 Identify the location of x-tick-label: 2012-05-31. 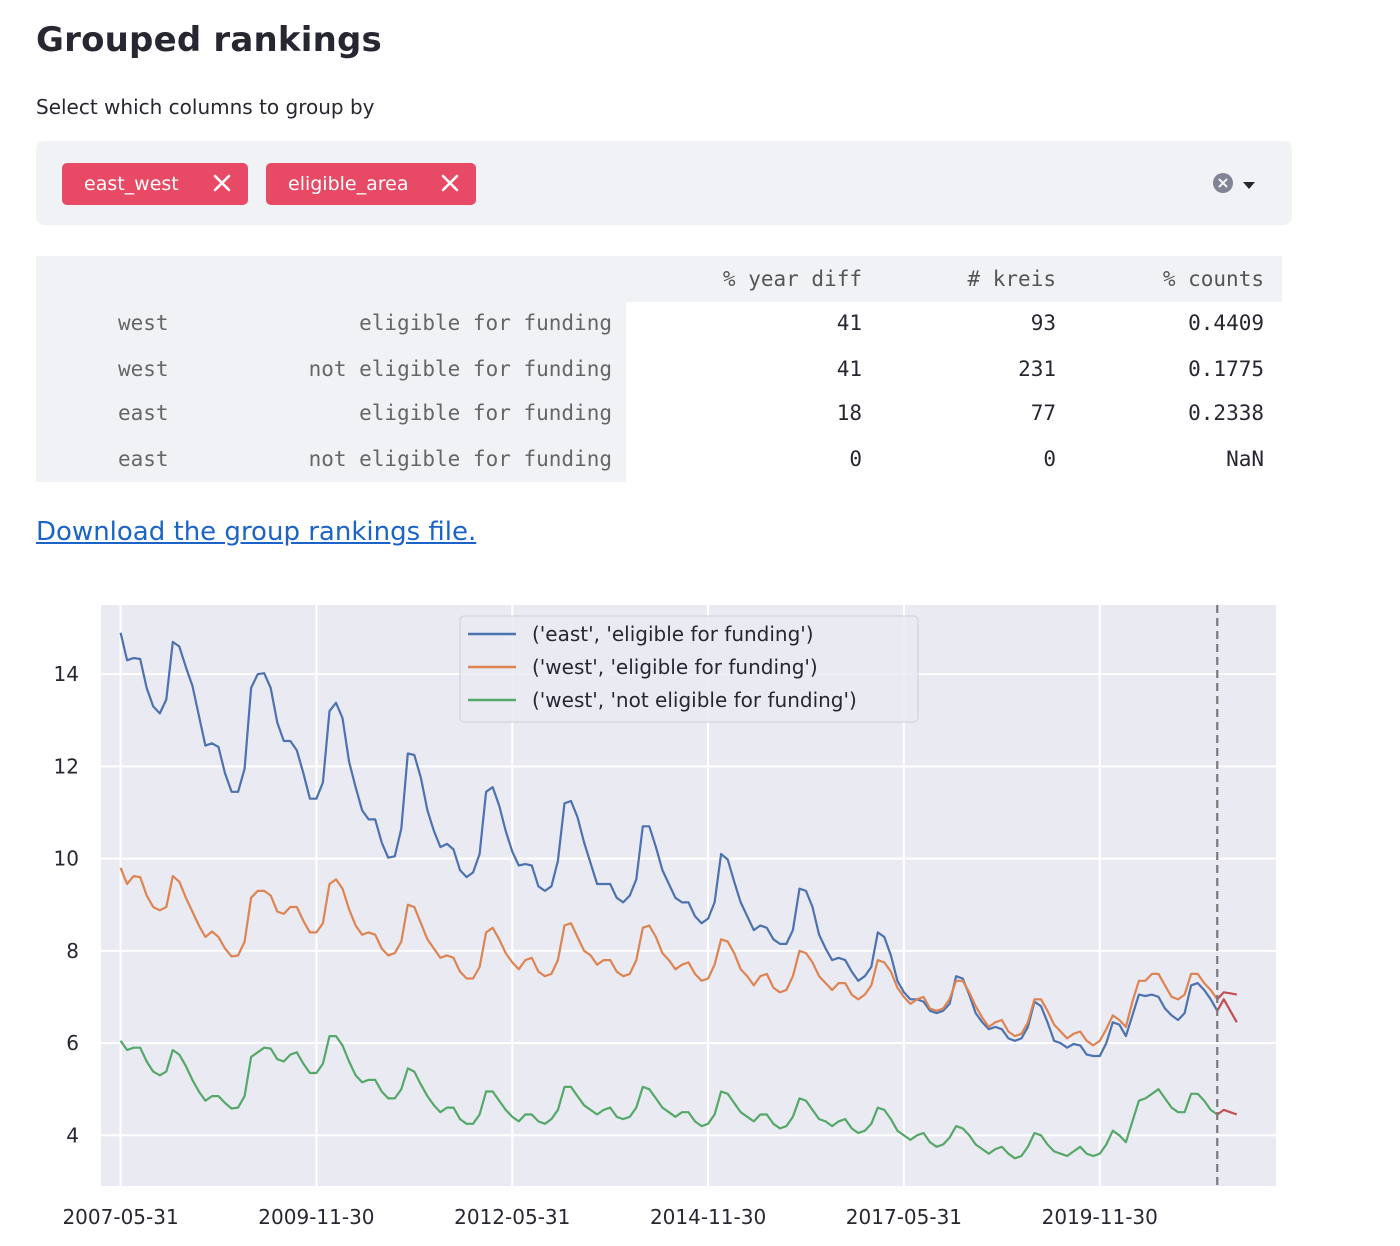
(512, 1217).